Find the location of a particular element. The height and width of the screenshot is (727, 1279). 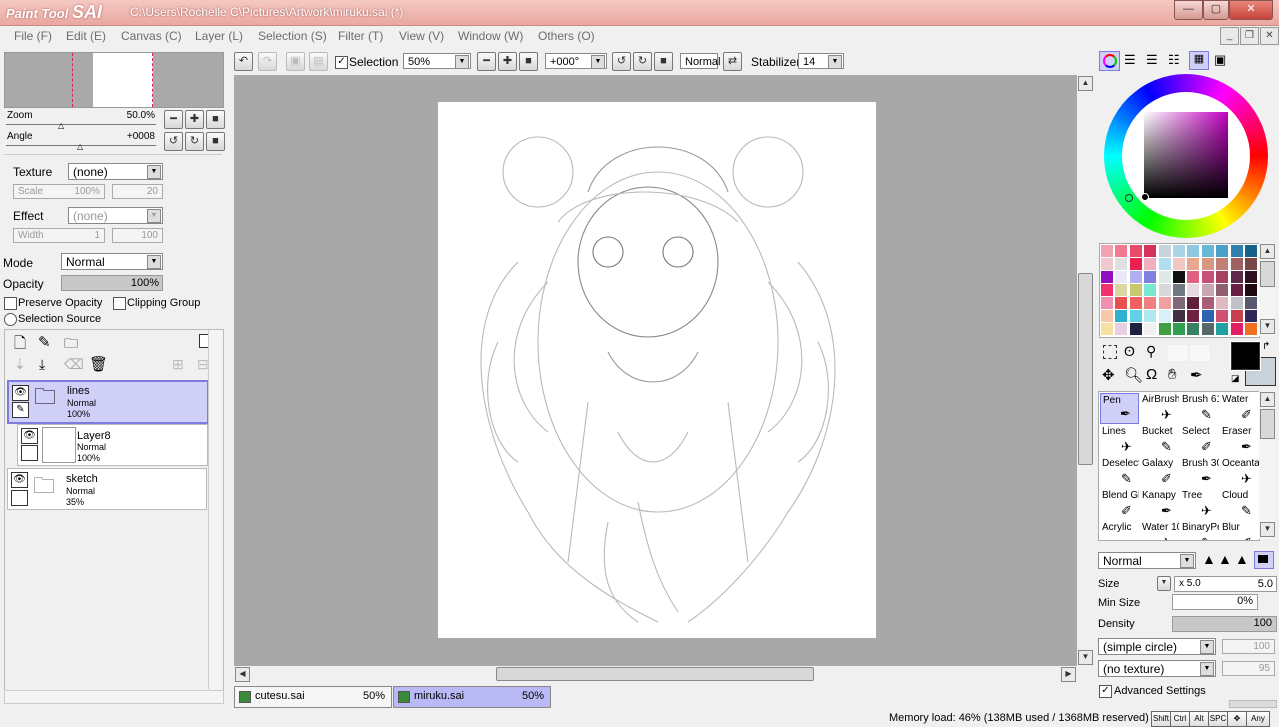

maximize-button: ▢ is located at coordinates (1216, 10).